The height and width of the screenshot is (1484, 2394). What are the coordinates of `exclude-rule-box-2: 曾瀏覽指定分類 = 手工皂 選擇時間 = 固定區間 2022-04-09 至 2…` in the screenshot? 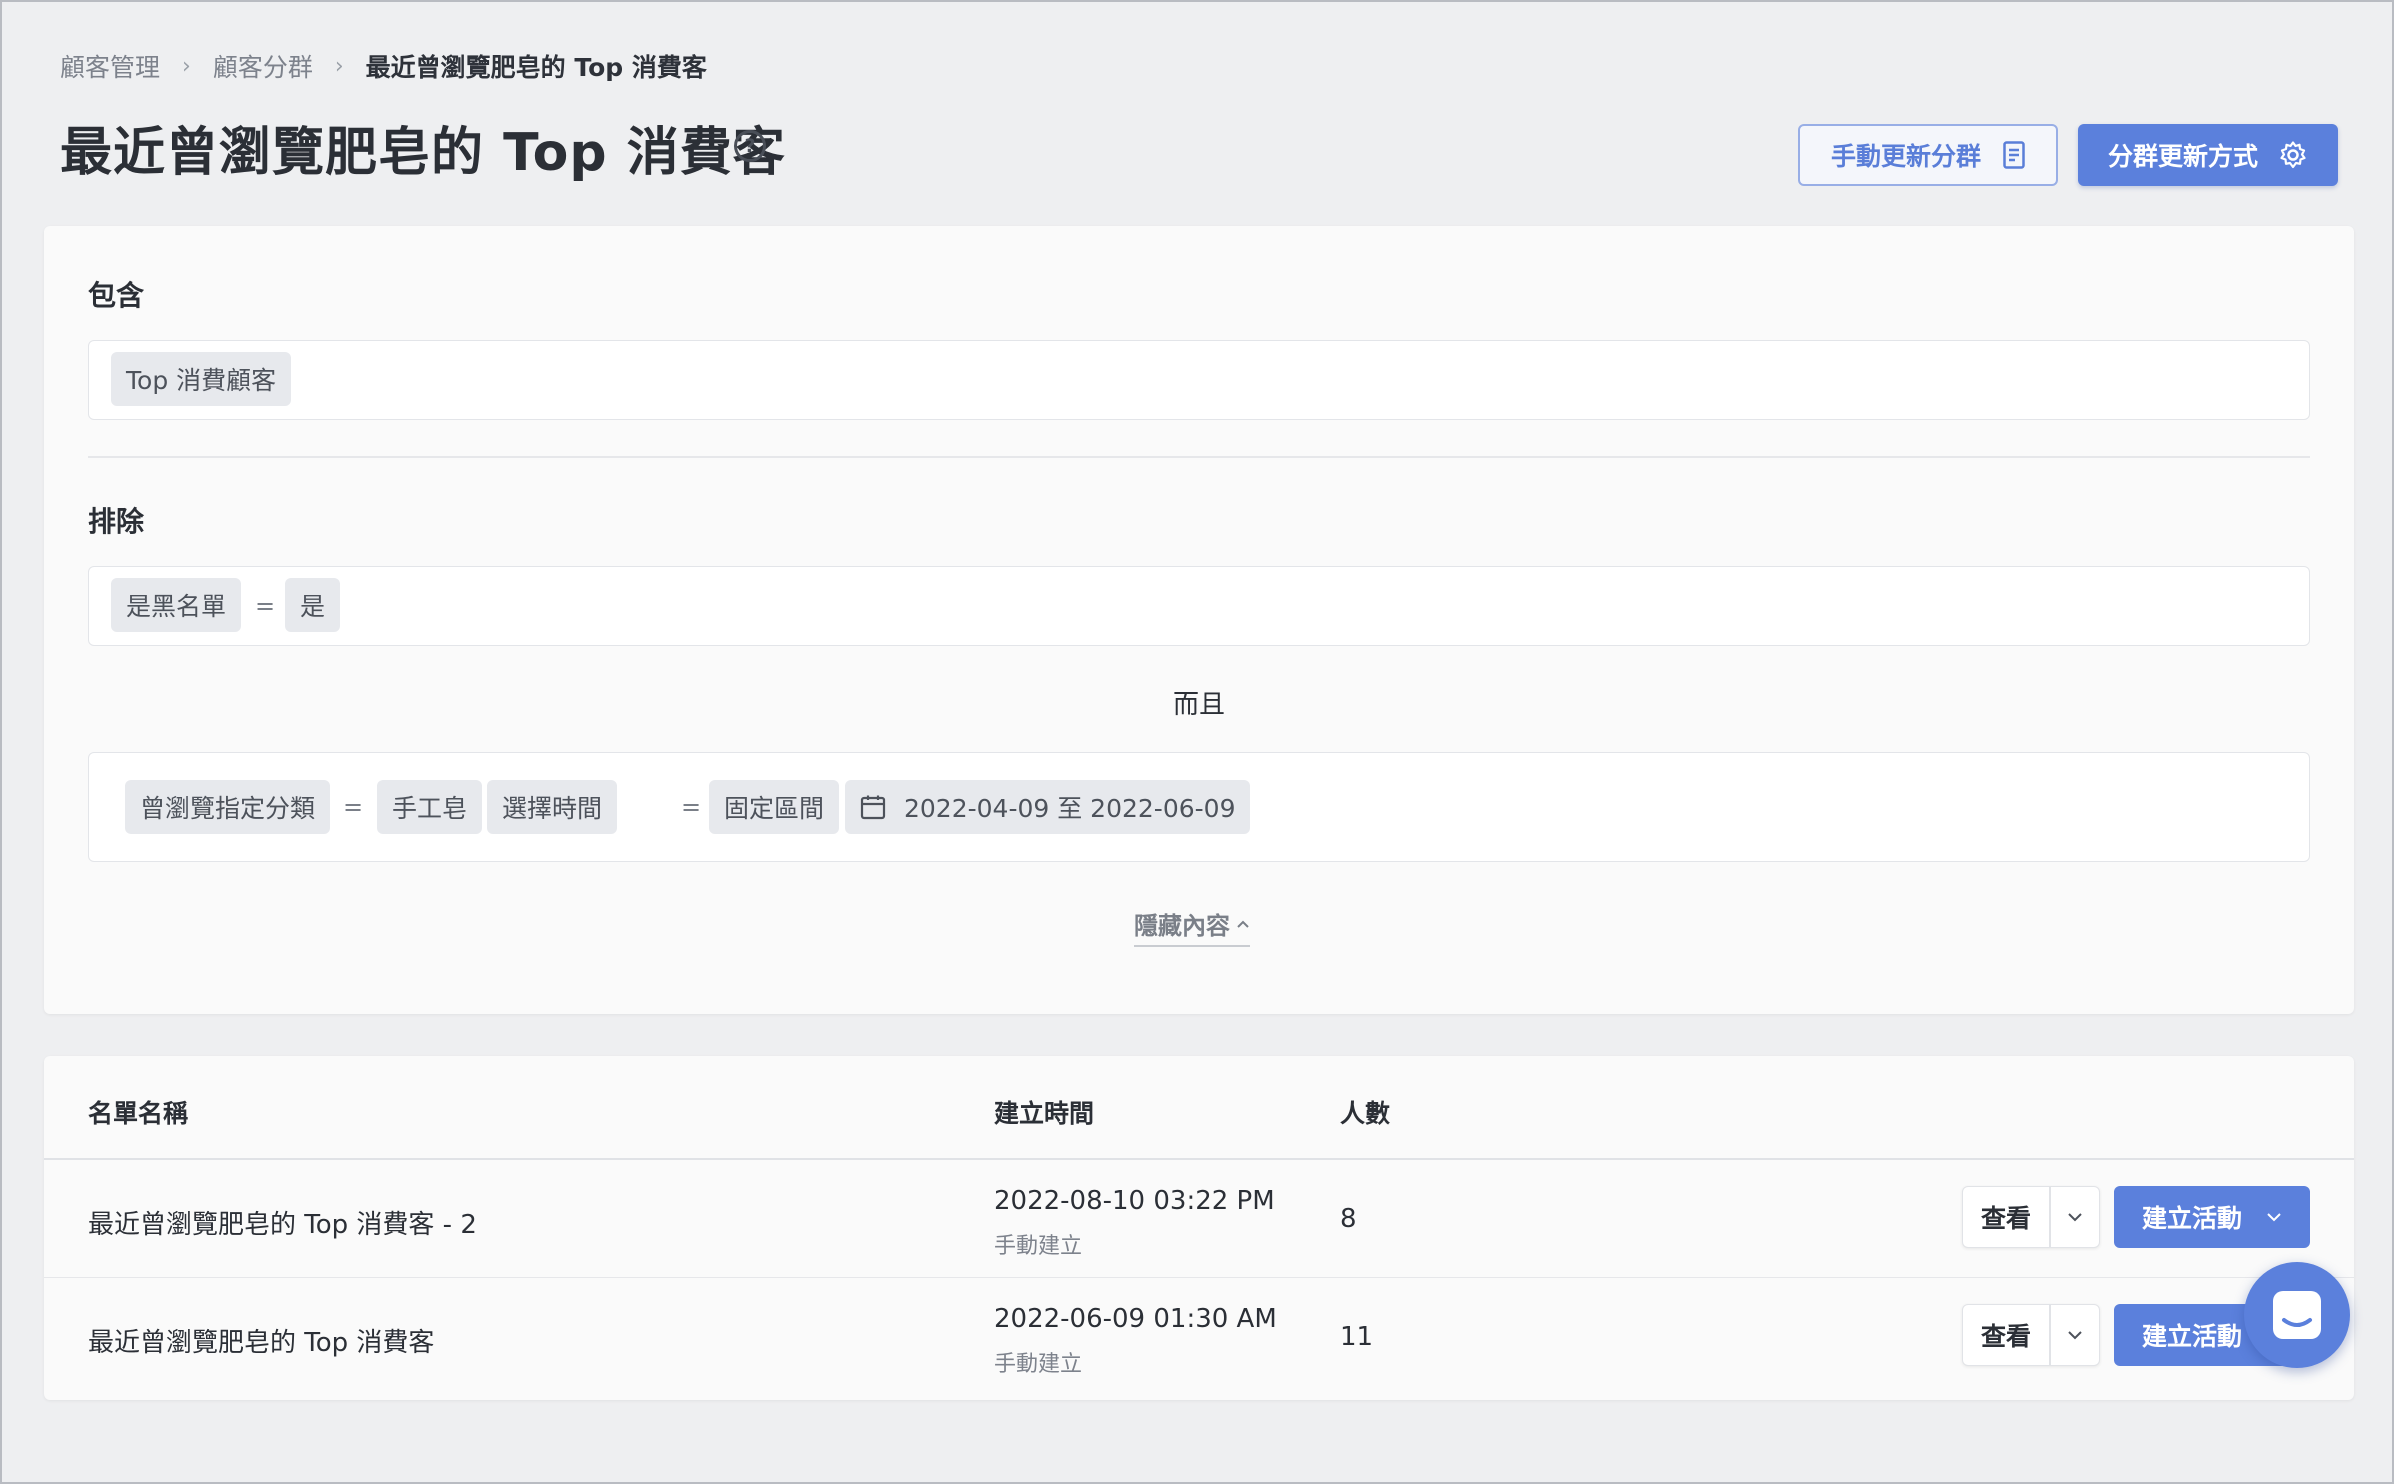 It's located at (1199, 807).